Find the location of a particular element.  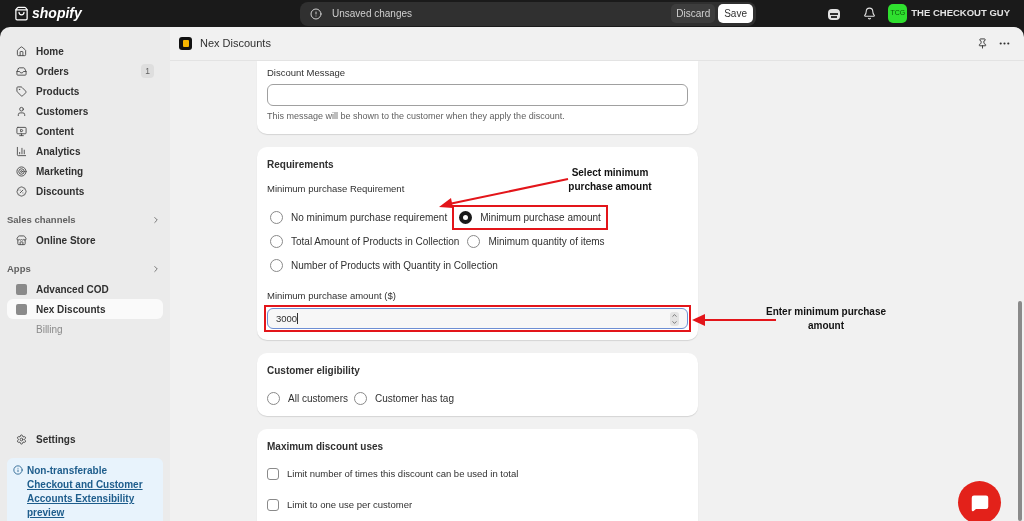

nav-label: Customers is located at coordinates (62, 111).